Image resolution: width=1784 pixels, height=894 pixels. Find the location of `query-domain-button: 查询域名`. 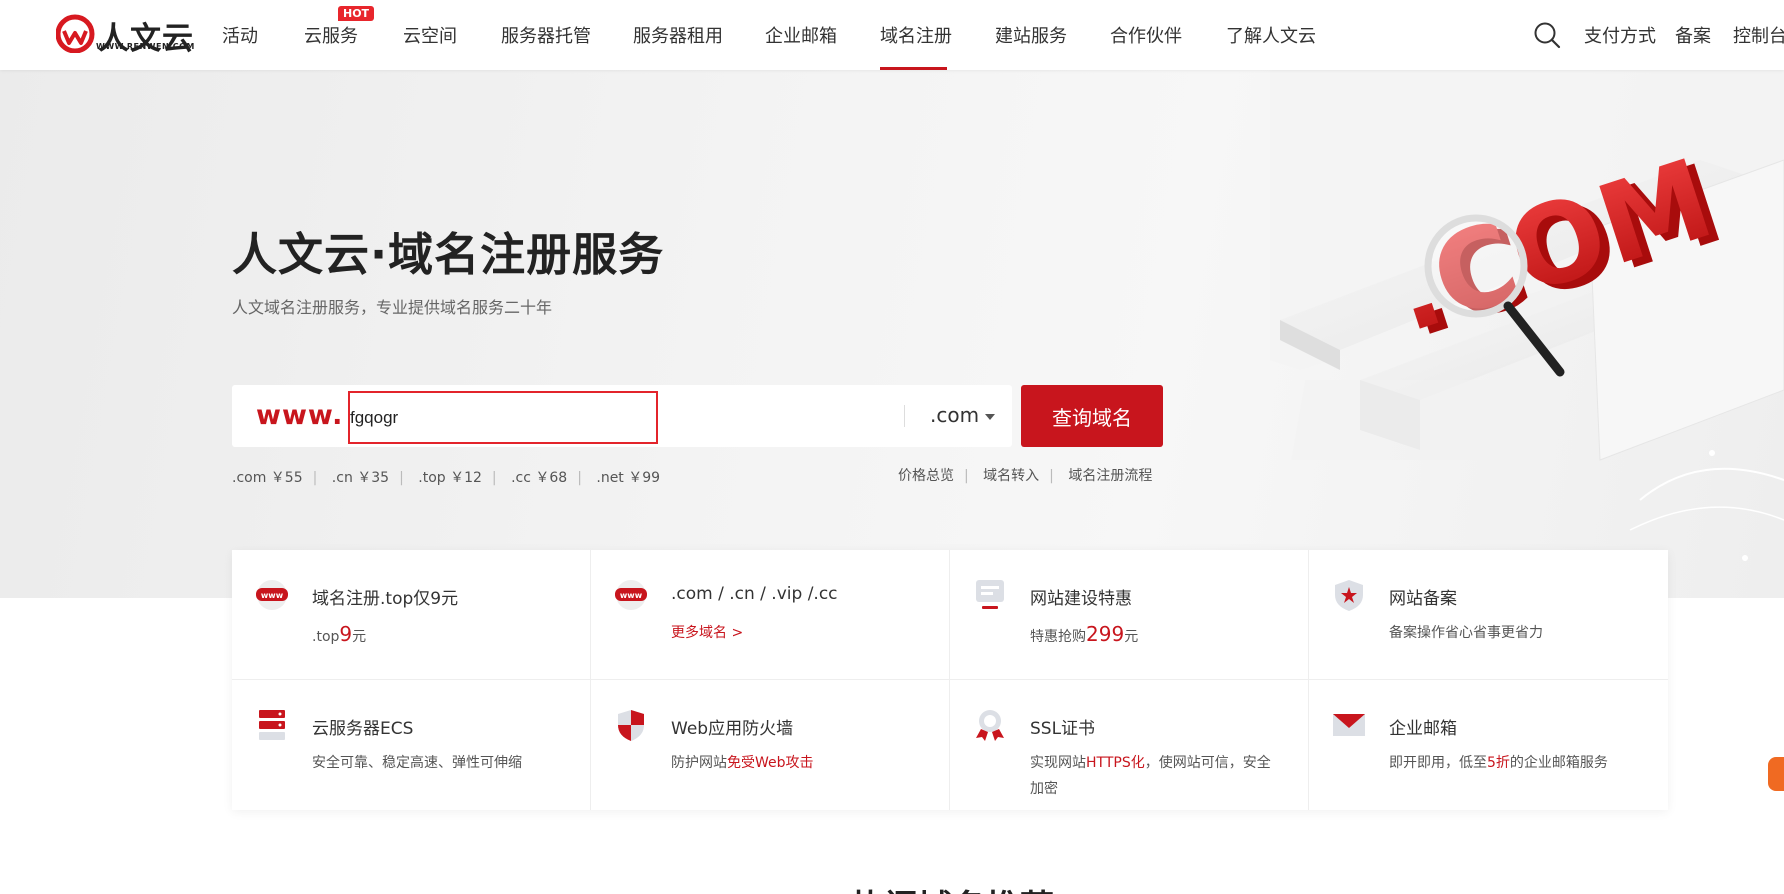

query-domain-button: 查询域名 is located at coordinates (1092, 416).